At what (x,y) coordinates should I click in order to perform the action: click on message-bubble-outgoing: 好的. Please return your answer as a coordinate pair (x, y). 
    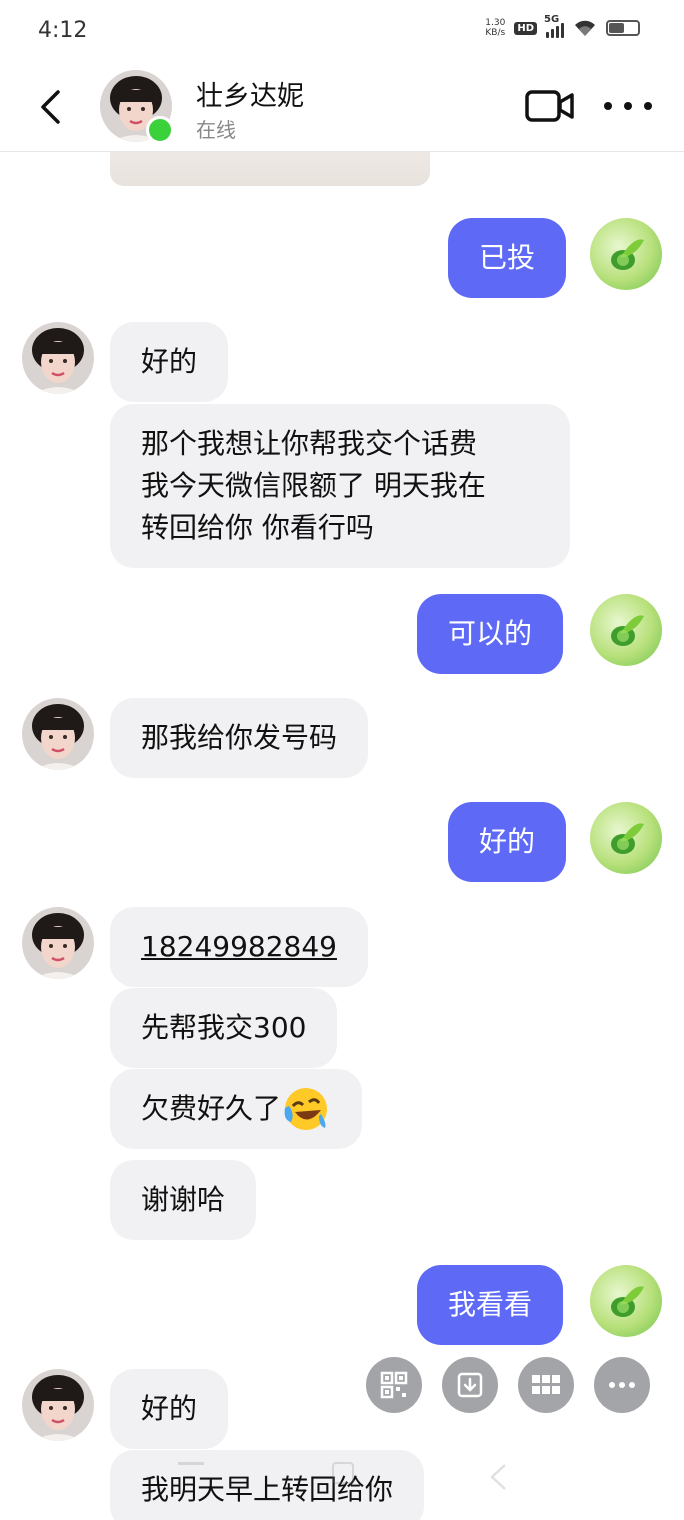
    Looking at the image, I should click on (507, 842).